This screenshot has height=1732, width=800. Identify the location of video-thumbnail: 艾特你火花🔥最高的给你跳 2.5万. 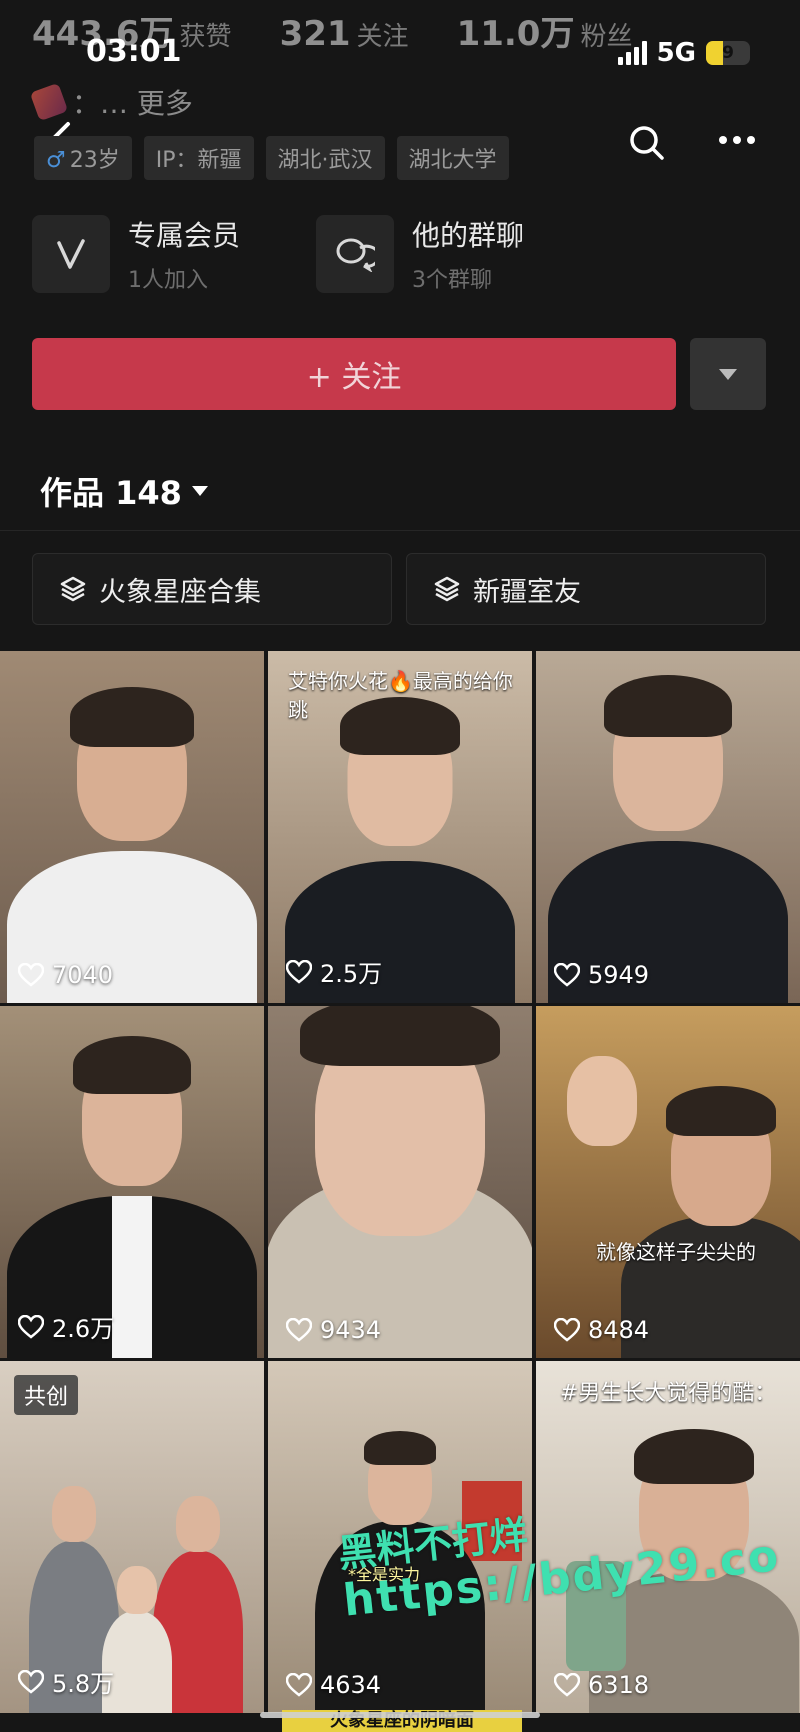
(400, 827).